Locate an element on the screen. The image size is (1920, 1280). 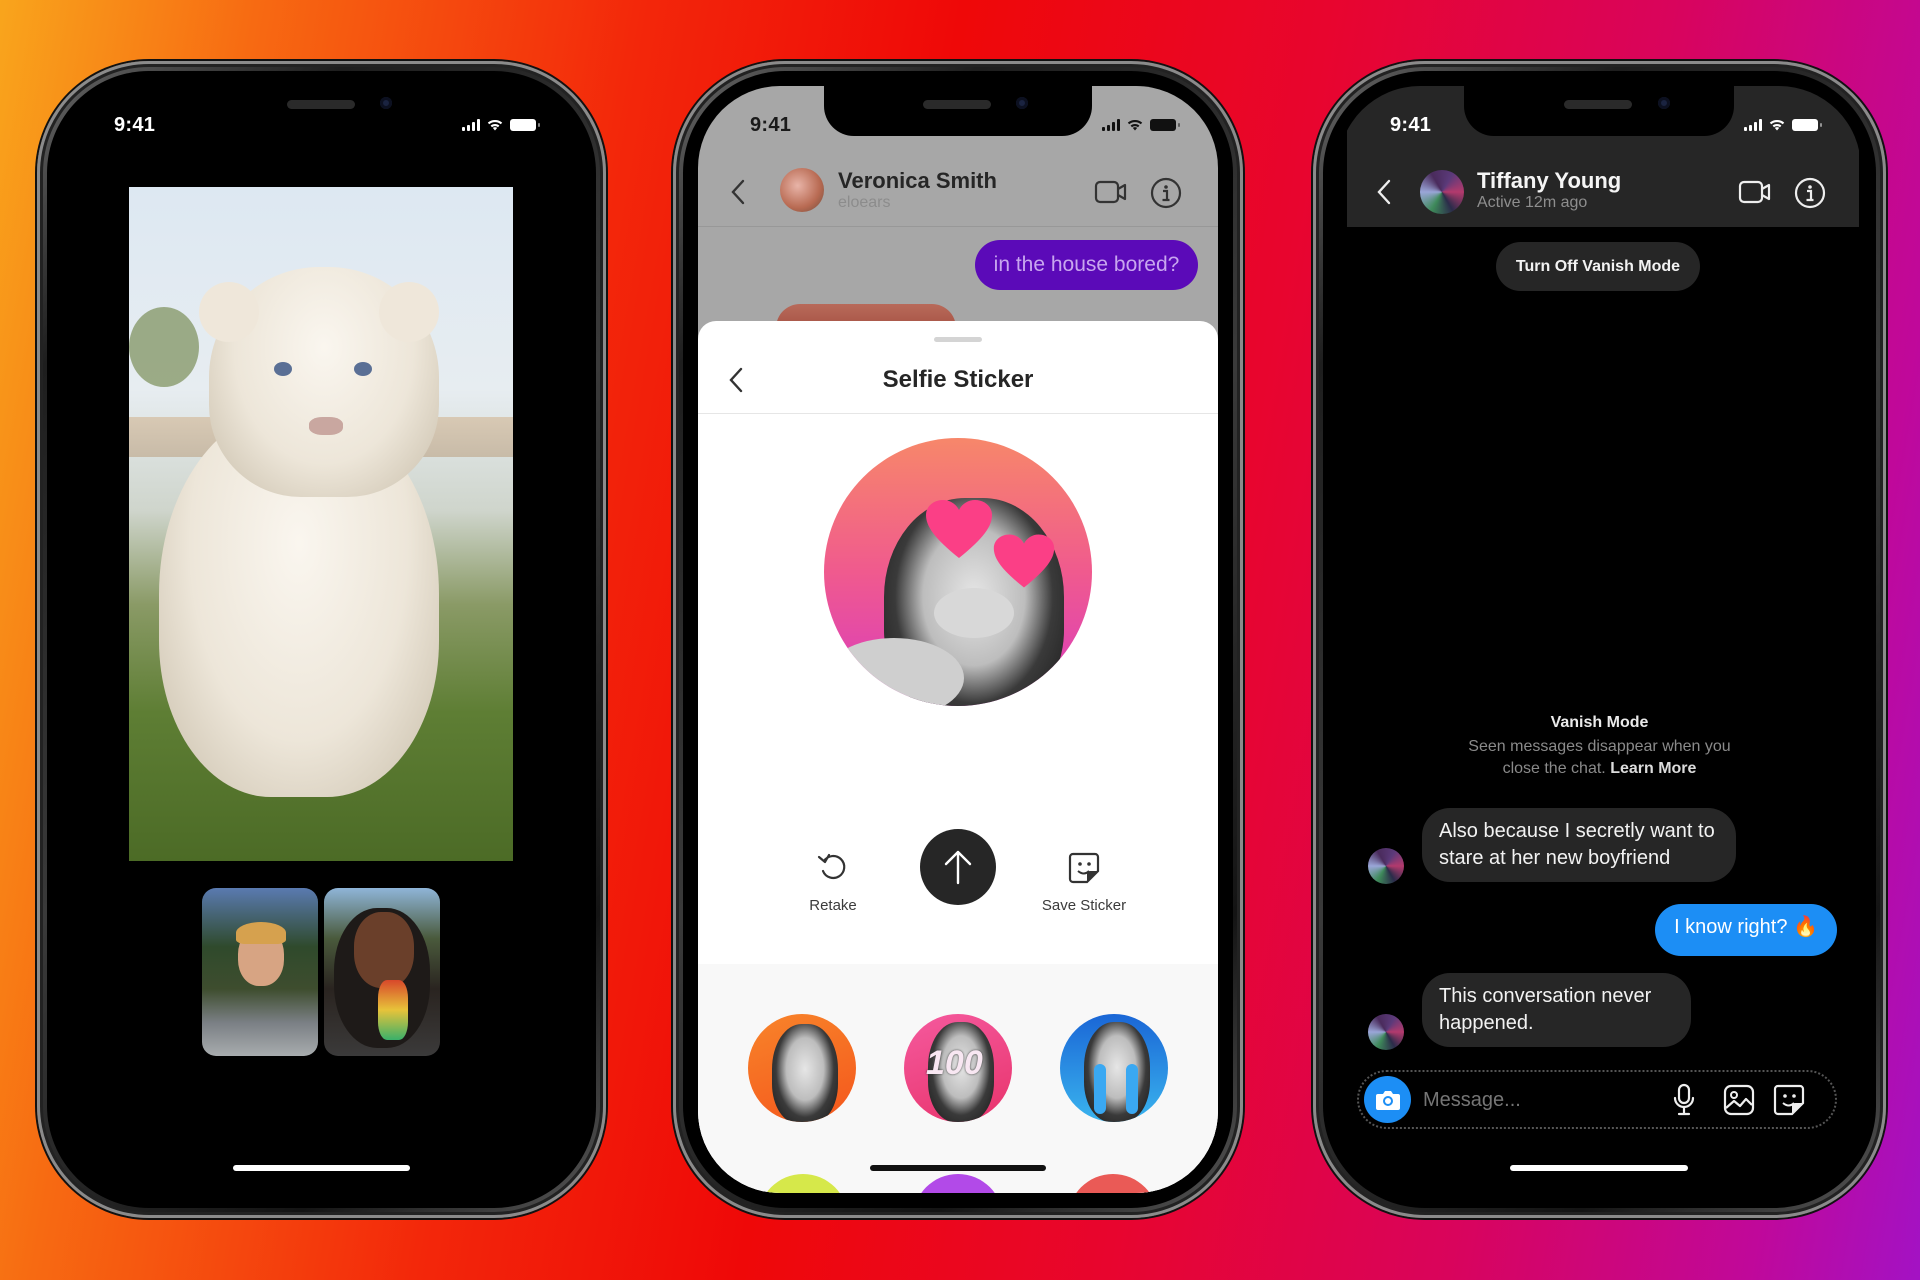
contact-name: Veronica Smith is located at coordinates (917, 181).